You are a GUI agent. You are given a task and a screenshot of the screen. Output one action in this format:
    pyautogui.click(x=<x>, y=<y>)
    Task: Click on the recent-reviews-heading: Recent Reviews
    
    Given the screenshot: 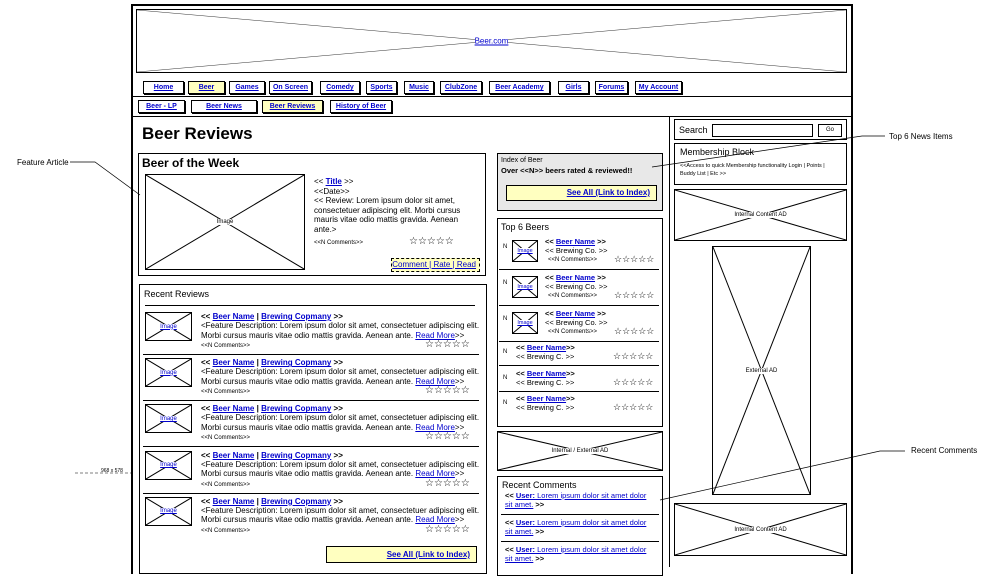 What is the action you would take?
    pyautogui.click(x=177, y=294)
    